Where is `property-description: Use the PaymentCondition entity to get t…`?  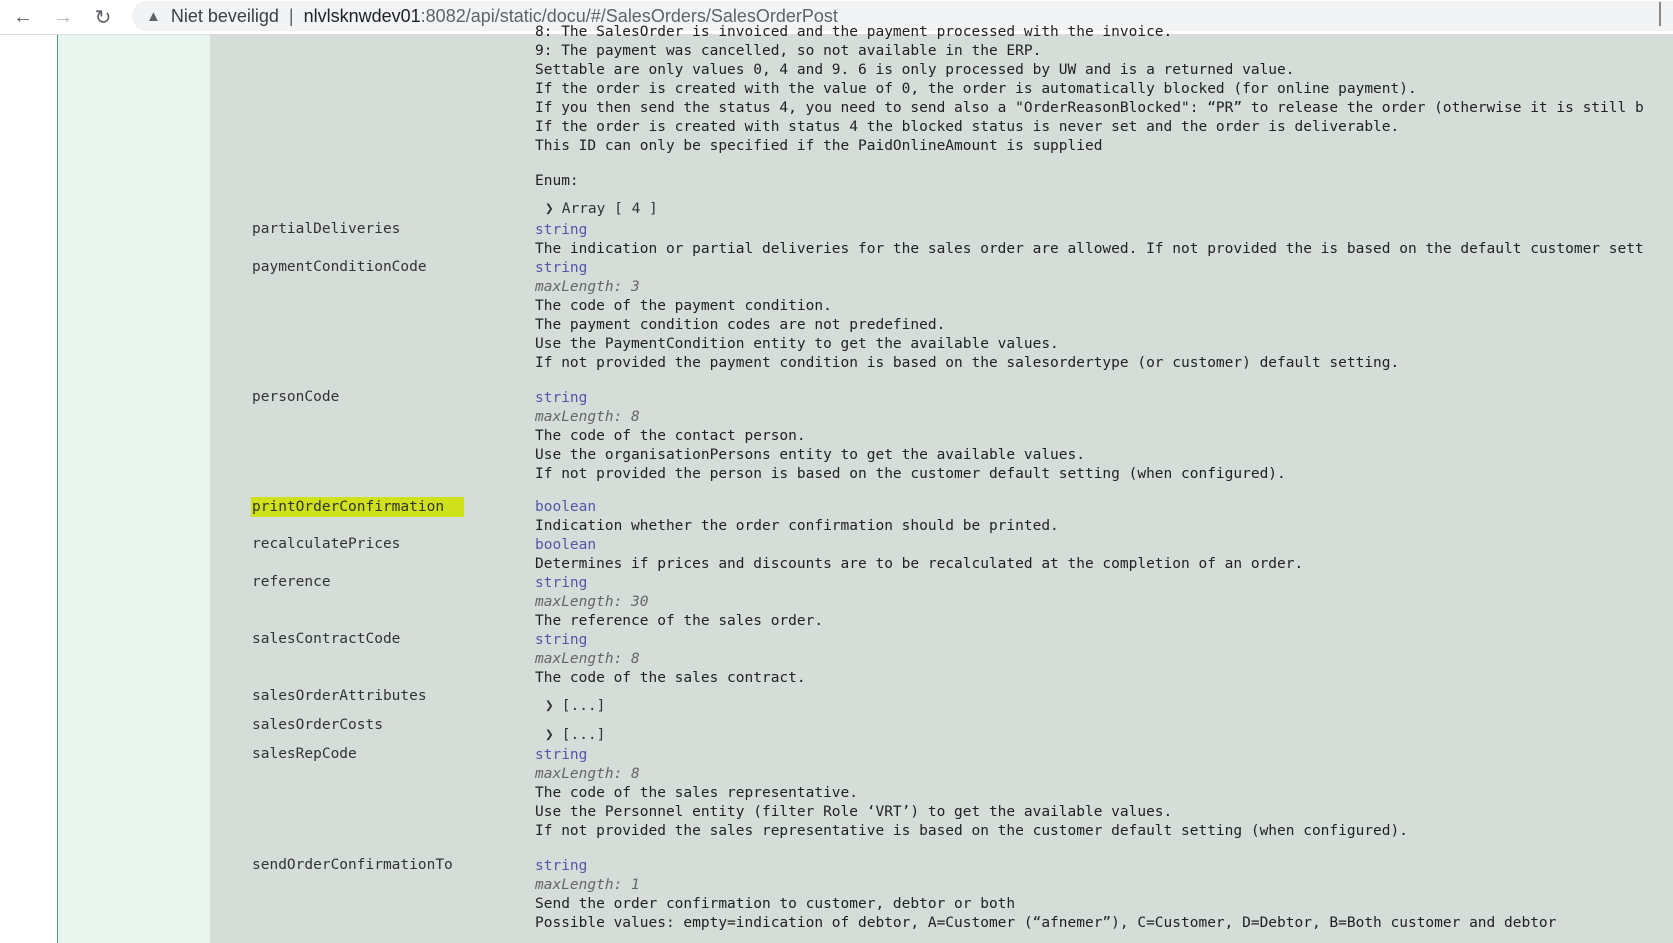
property-description: Use the PaymentCondition entity to get t… is located at coordinates (797, 344).